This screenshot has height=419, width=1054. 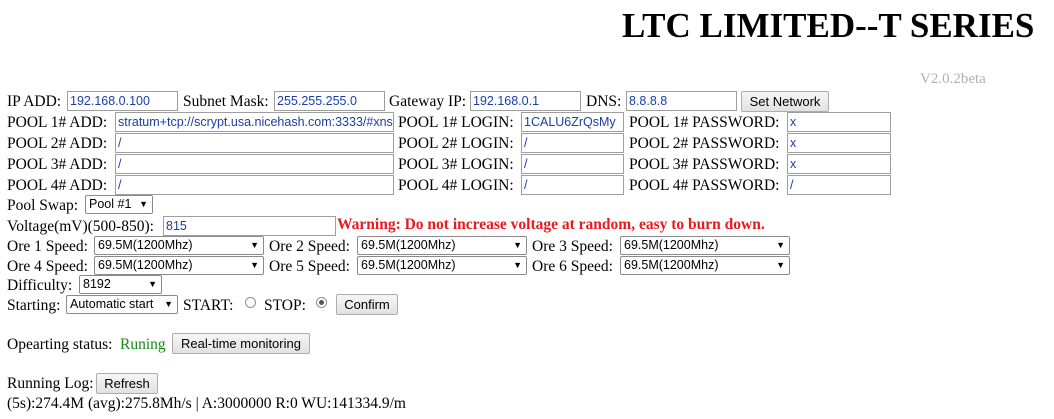 I want to click on ore6-speed-select: 69.5M(1200Mhz) ▼, so click(x=705, y=265).